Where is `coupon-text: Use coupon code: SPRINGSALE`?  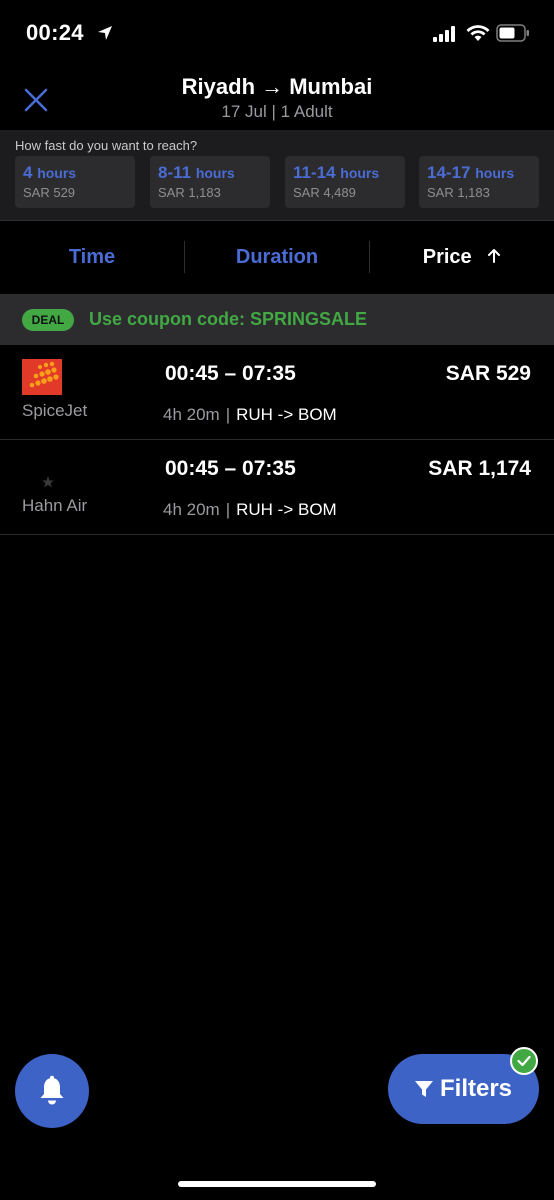 coupon-text: Use coupon code: SPRINGSALE is located at coordinates (228, 319).